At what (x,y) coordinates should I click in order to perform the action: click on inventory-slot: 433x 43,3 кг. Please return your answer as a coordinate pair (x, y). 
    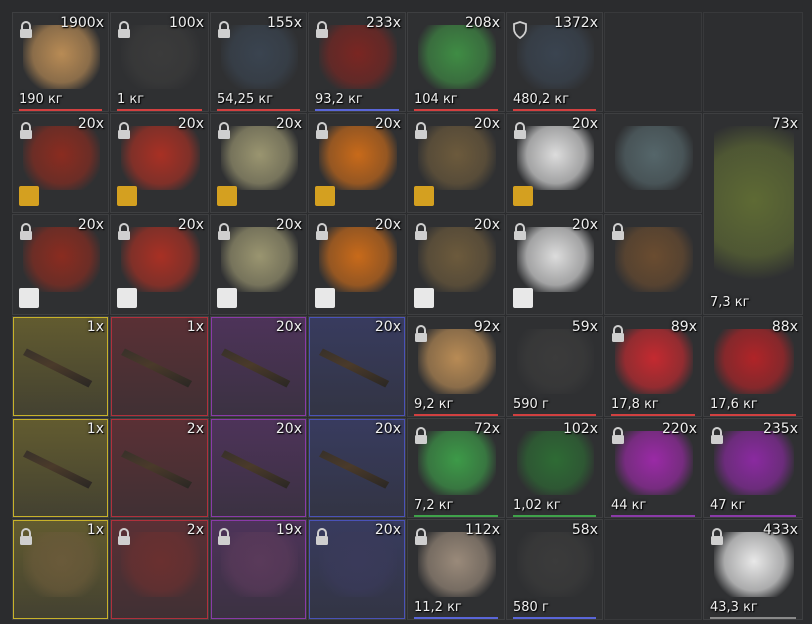
    Looking at the image, I should click on (753, 569).